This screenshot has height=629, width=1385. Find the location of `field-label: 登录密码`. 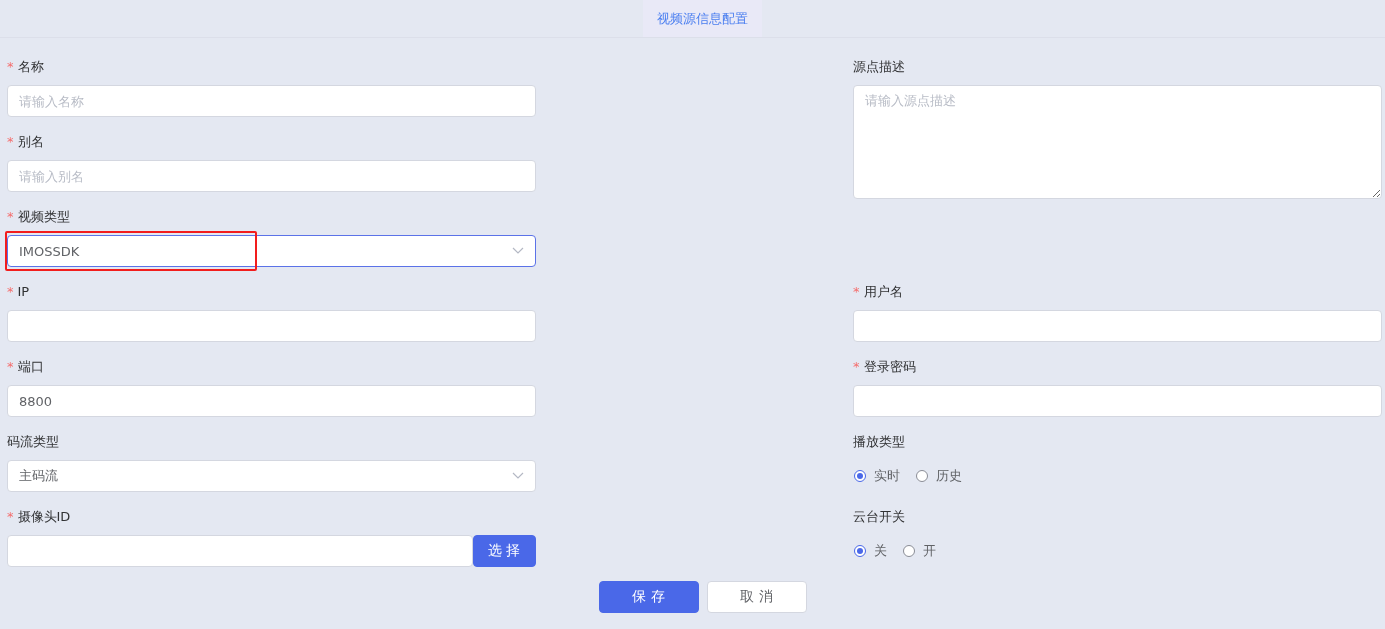

field-label: 登录密码 is located at coordinates (889, 366).